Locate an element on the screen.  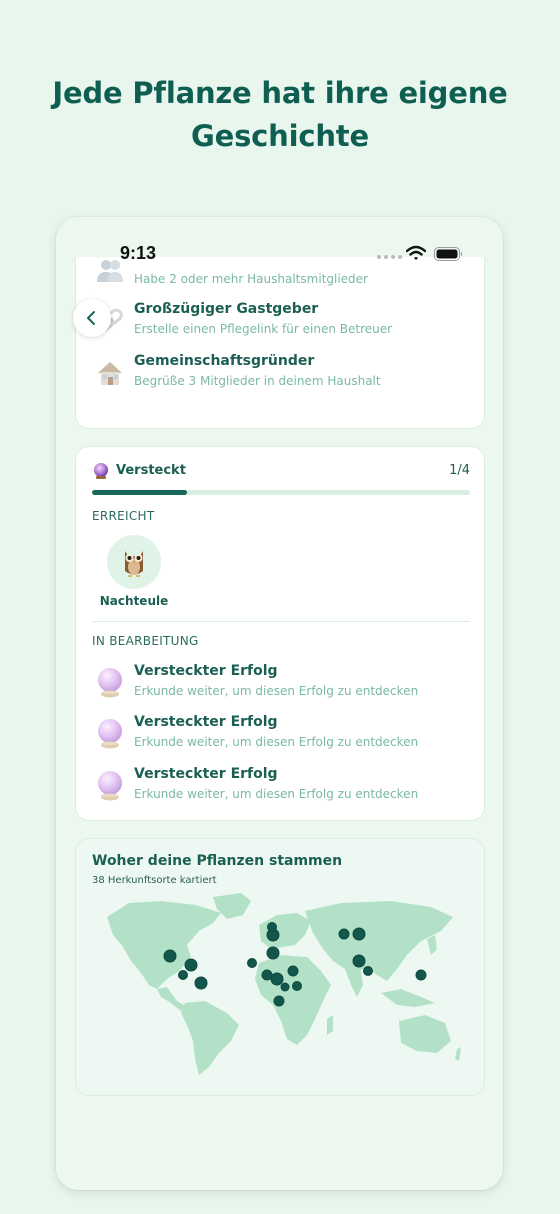
chevron-left-icon is located at coordinates (91, 318).